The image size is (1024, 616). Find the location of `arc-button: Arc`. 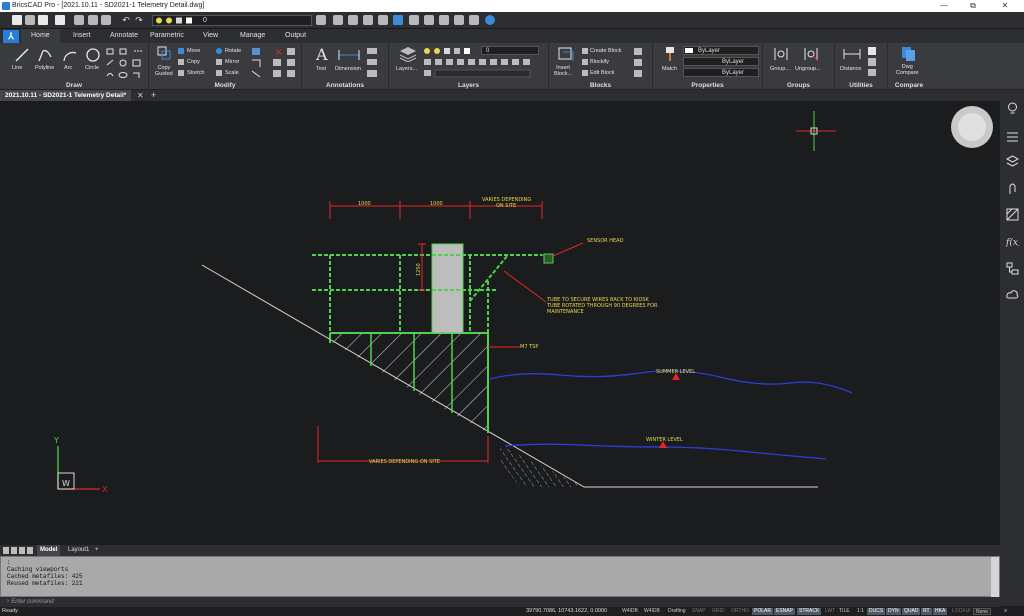

arc-button: Arc is located at coordinates (68, 68).